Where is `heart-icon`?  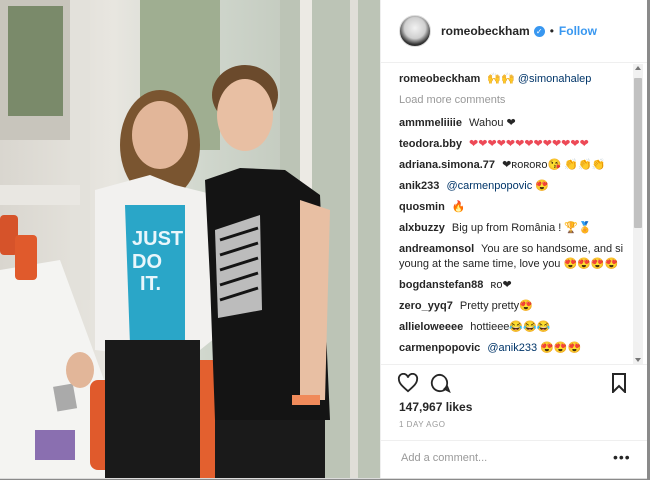
heart-icon is located at coordinates (408, 385).